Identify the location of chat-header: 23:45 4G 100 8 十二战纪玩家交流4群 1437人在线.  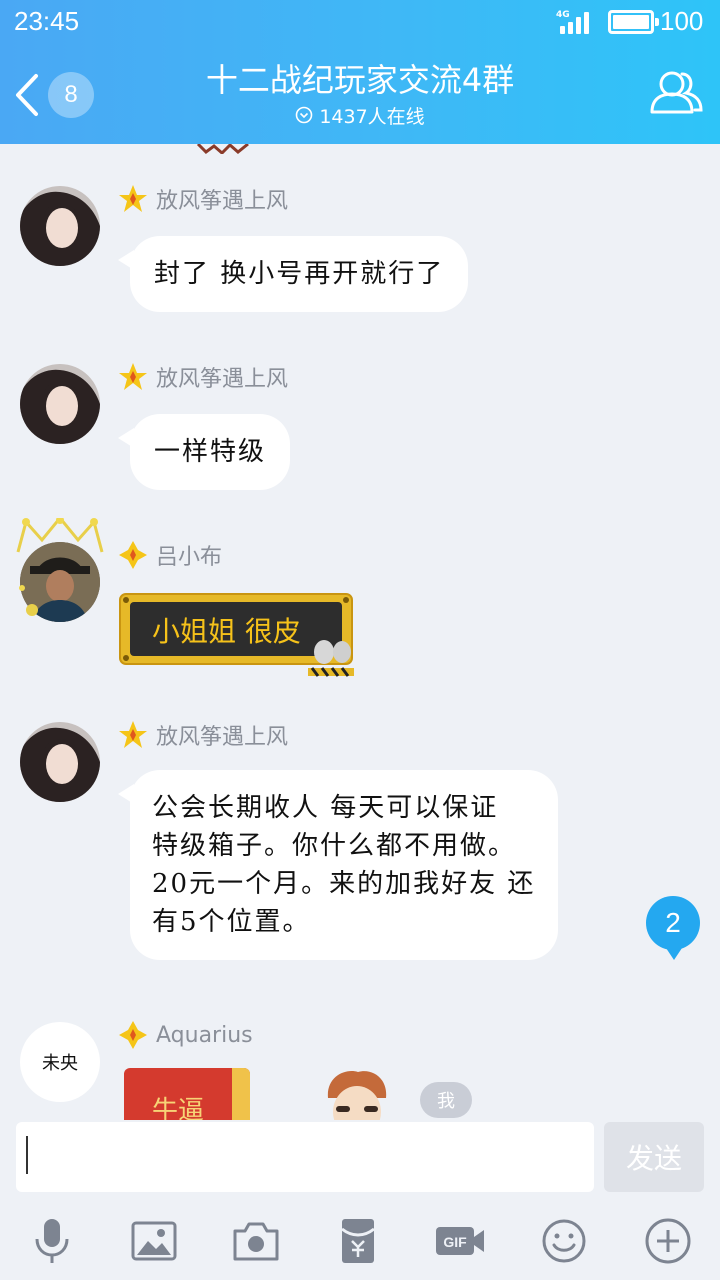
(360, 72).